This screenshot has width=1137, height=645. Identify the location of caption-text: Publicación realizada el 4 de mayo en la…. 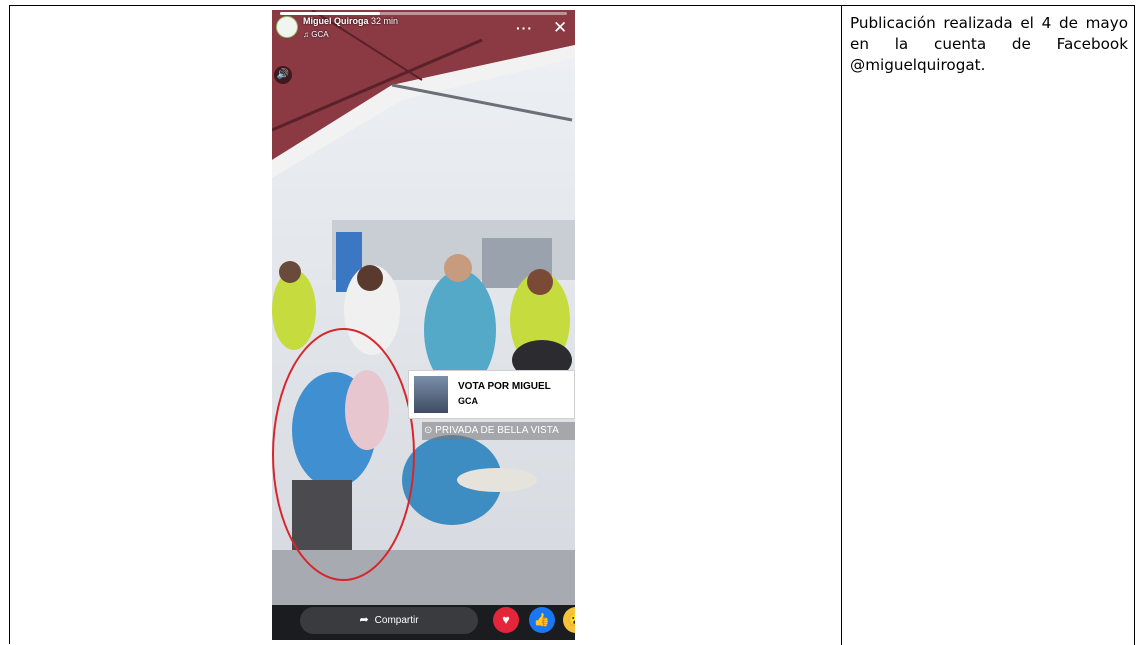
(989, 44).